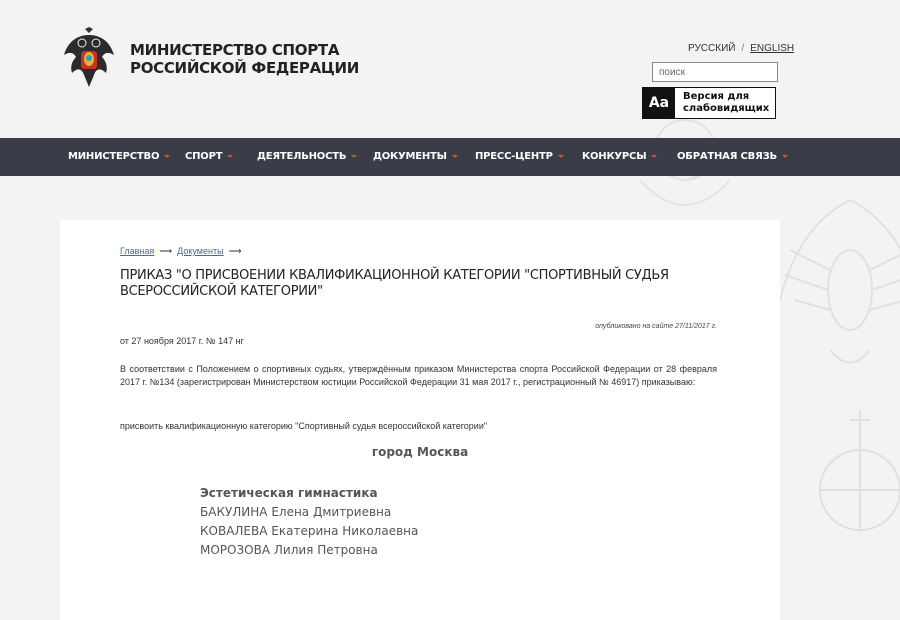 The image size is (900, 620). I want to click on sport-name: Эстетическая гимнастика, so click(289, 493).